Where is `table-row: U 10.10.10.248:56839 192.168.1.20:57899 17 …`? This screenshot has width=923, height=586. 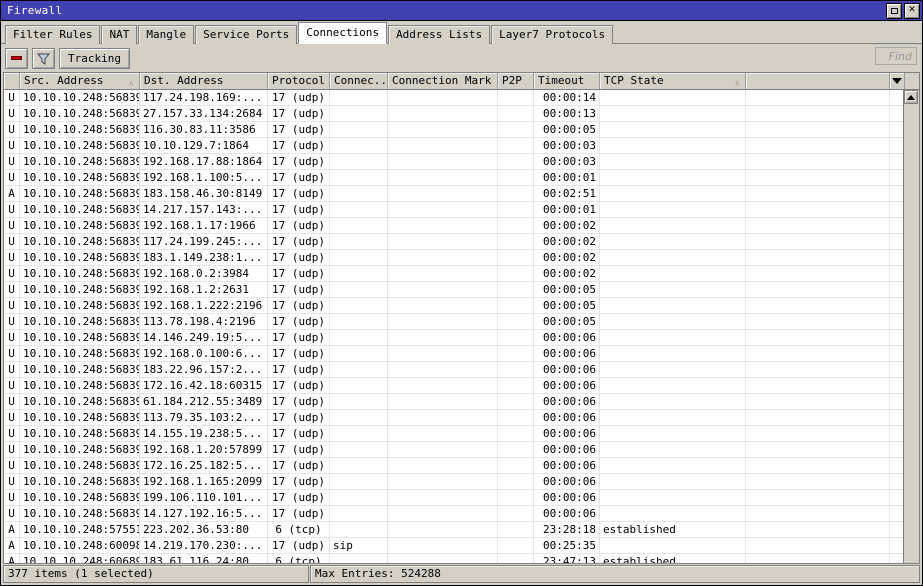
table-row: U 10.10.10.248:56839 192.168.1.20:57899 17 … is located at coordinates (461, 450).